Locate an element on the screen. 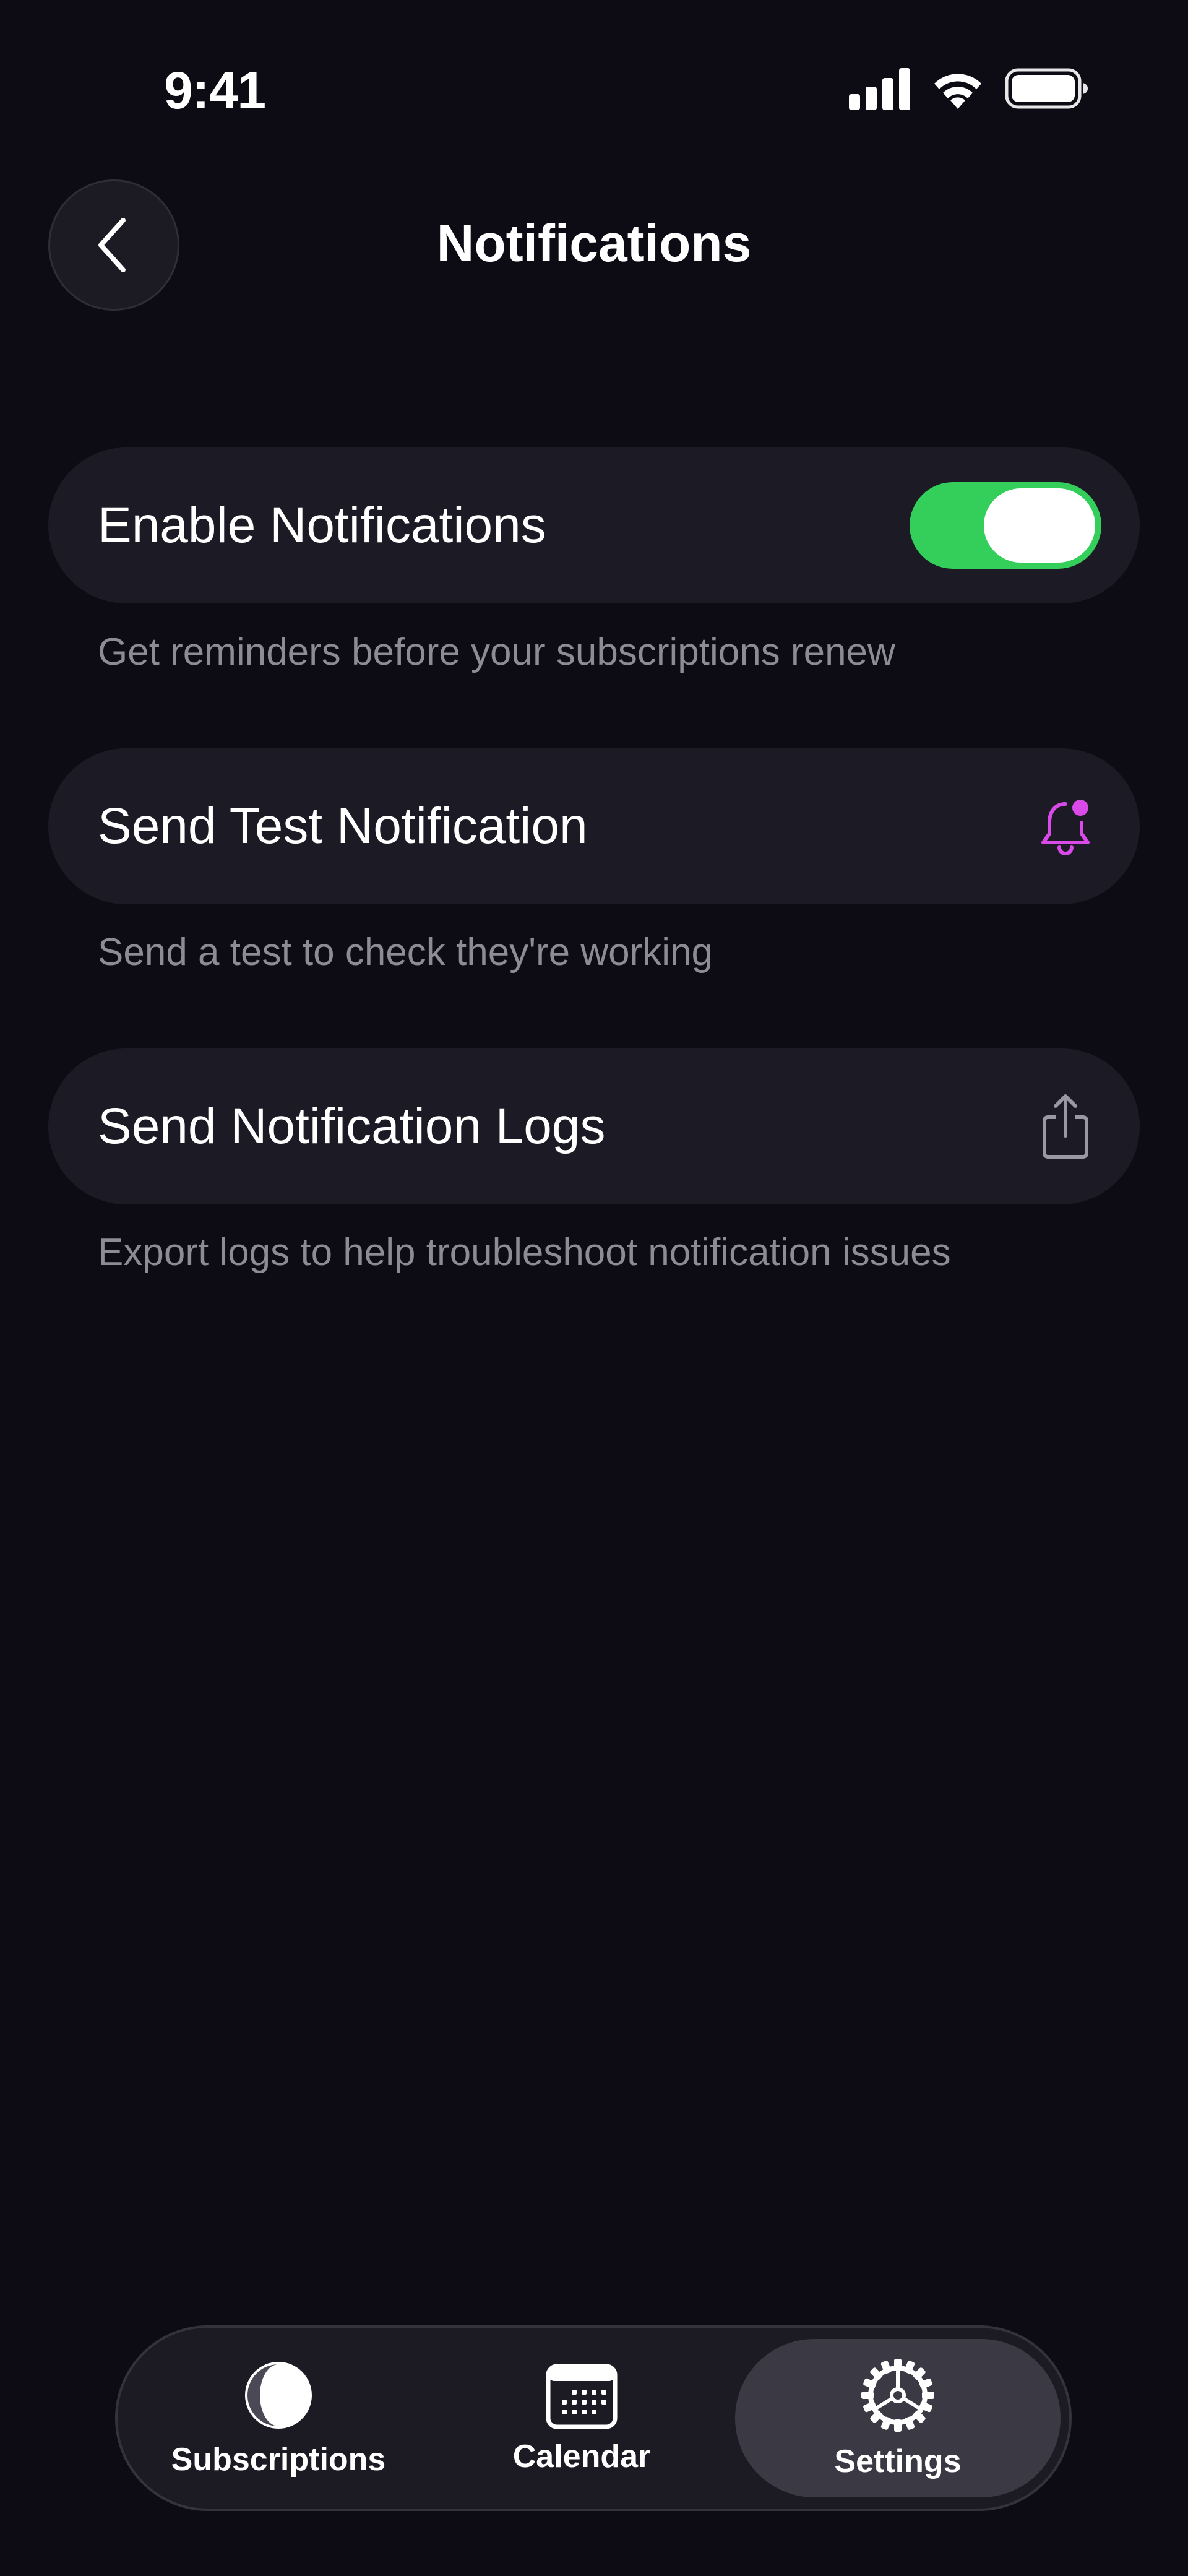  gear-icon is located at coordinates (898, 2395).